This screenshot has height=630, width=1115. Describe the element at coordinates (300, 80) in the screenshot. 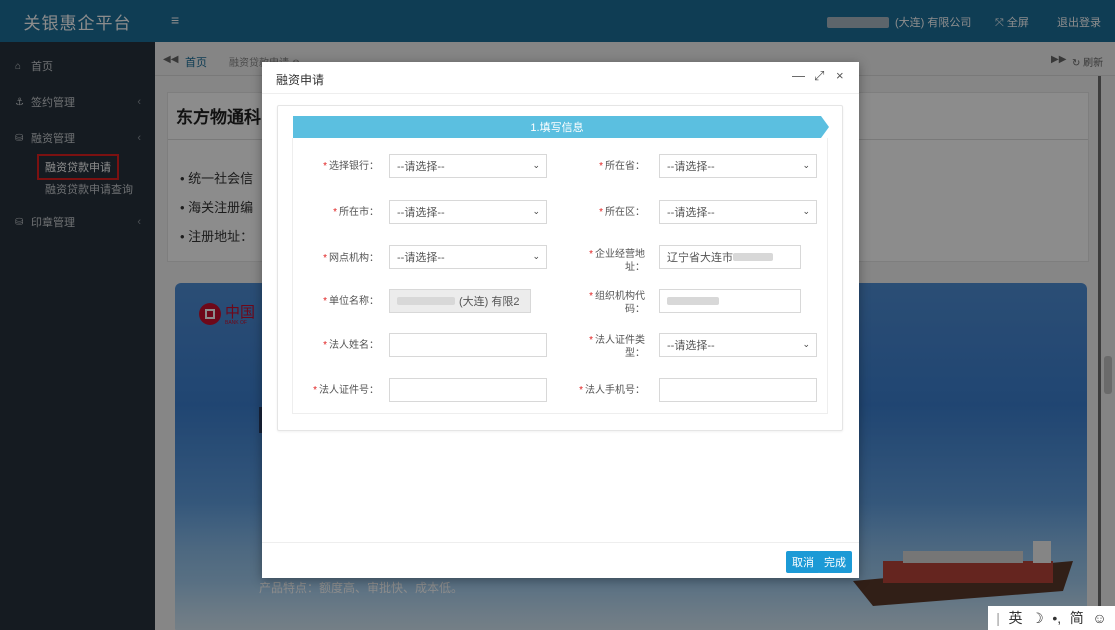

I see `modal-title: 融资申请` at that location.